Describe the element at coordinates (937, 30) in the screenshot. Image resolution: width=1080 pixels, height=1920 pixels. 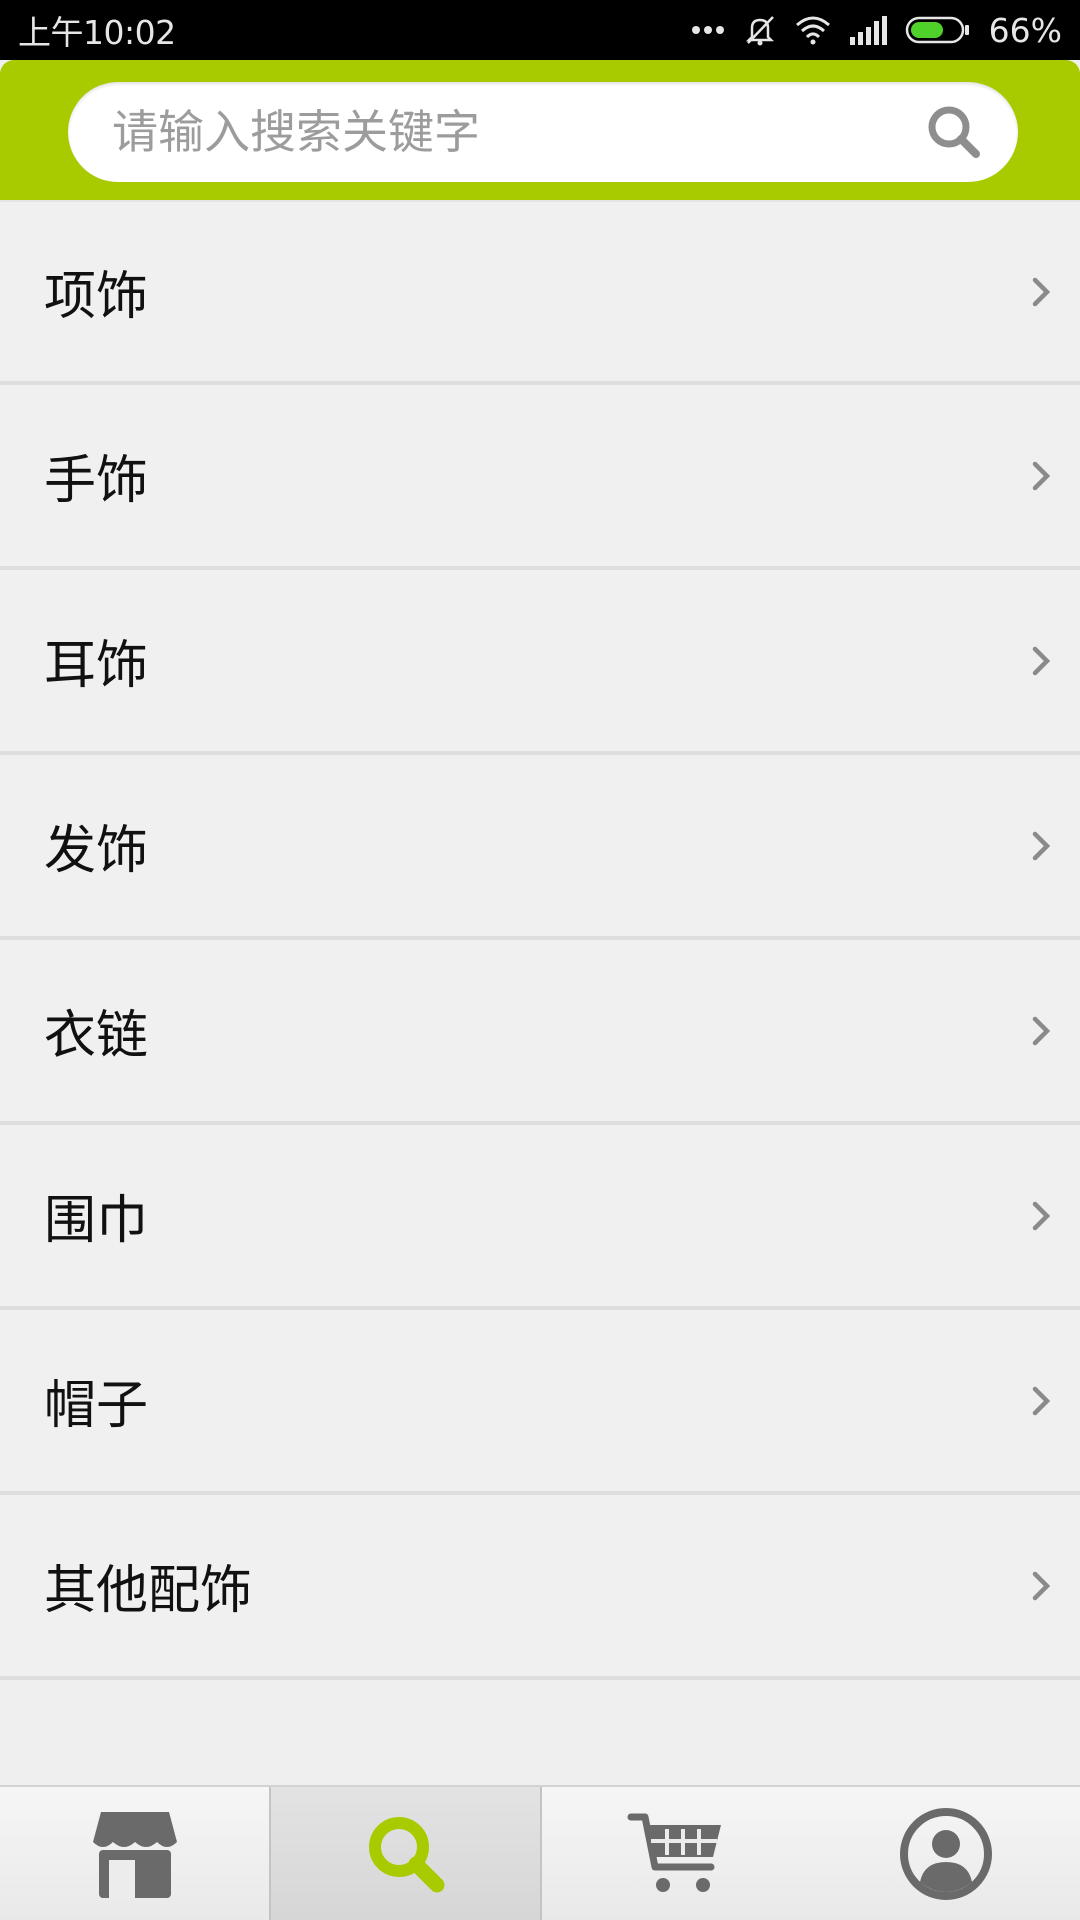
I see `battery-icon` at that location.